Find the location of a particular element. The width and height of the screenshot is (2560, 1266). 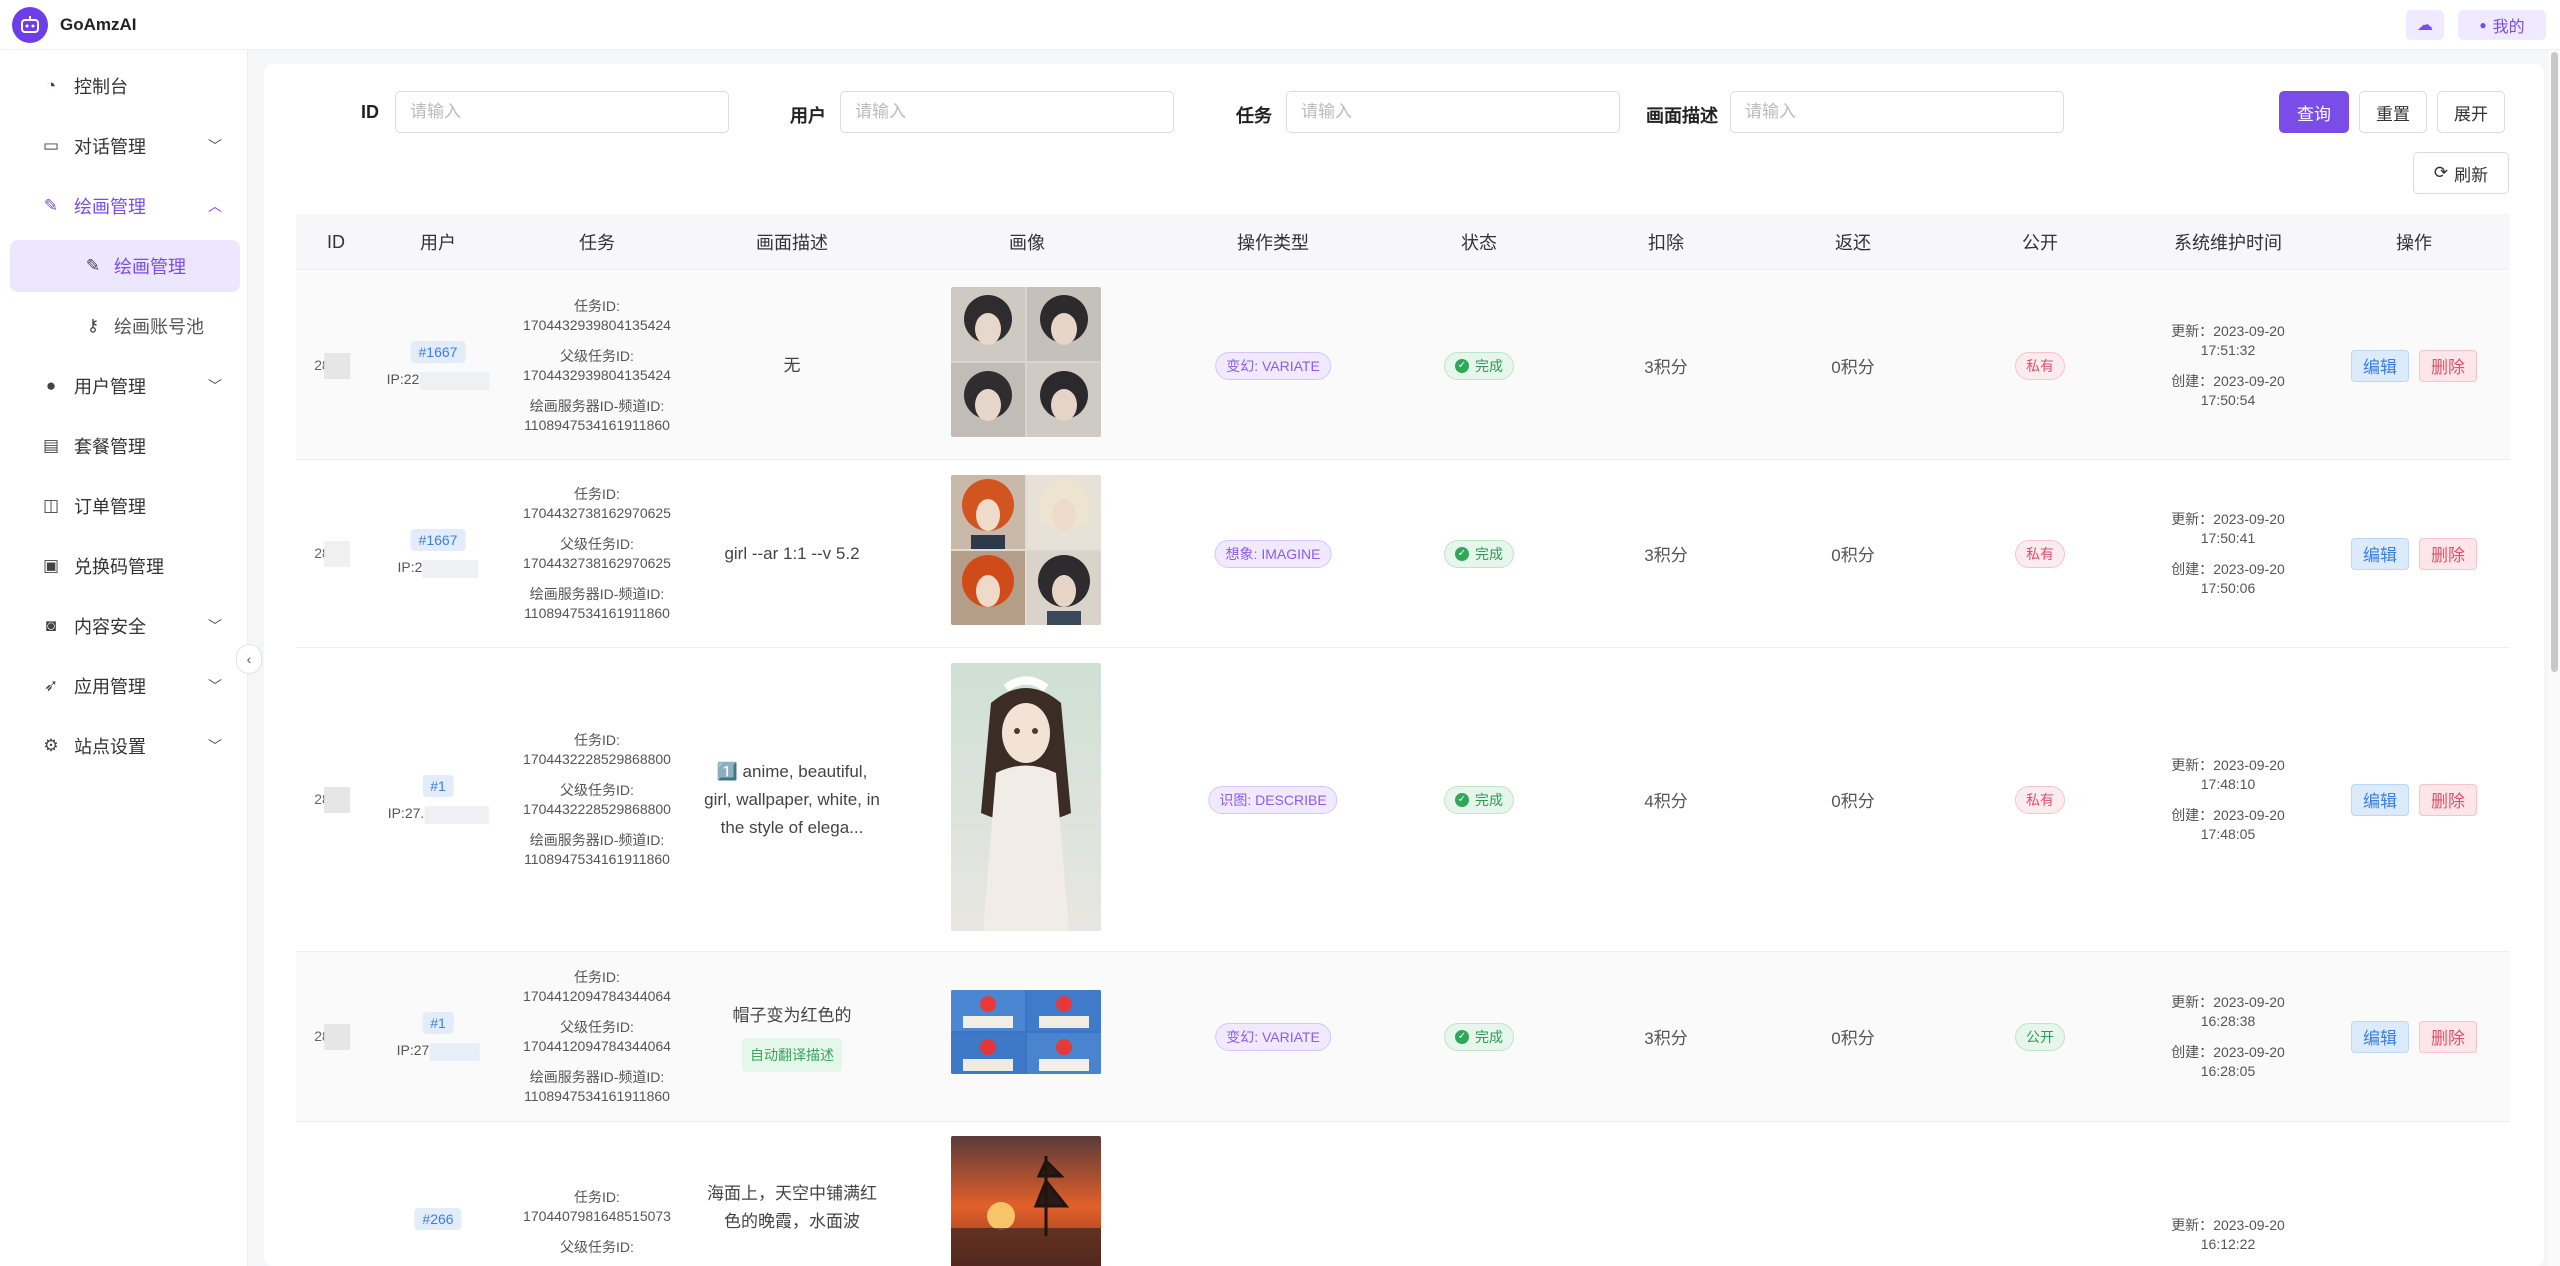

row-public: 私有 is located at coordinates (2040, 799).